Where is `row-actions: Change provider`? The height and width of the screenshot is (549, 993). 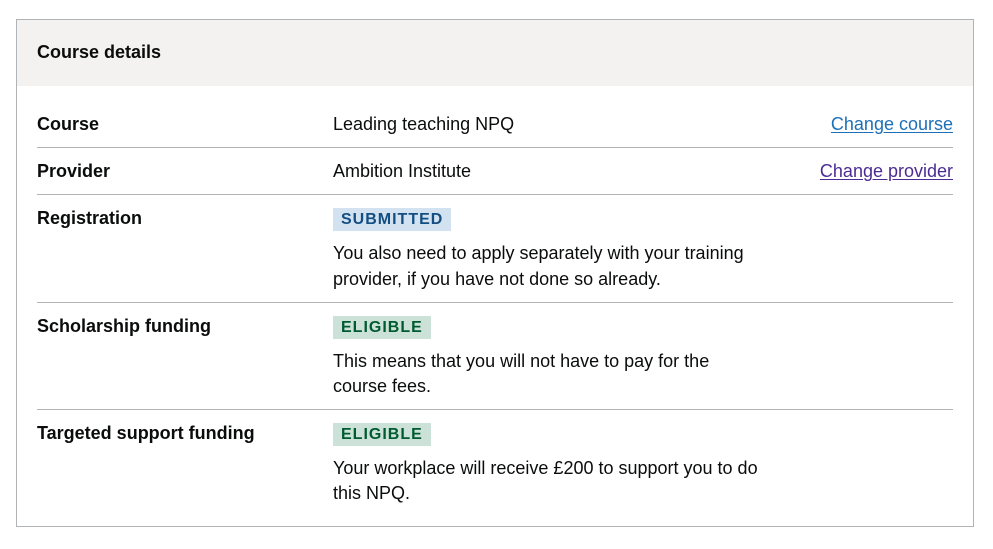 row-actions: Change provider is located at coordinates (799, 171).